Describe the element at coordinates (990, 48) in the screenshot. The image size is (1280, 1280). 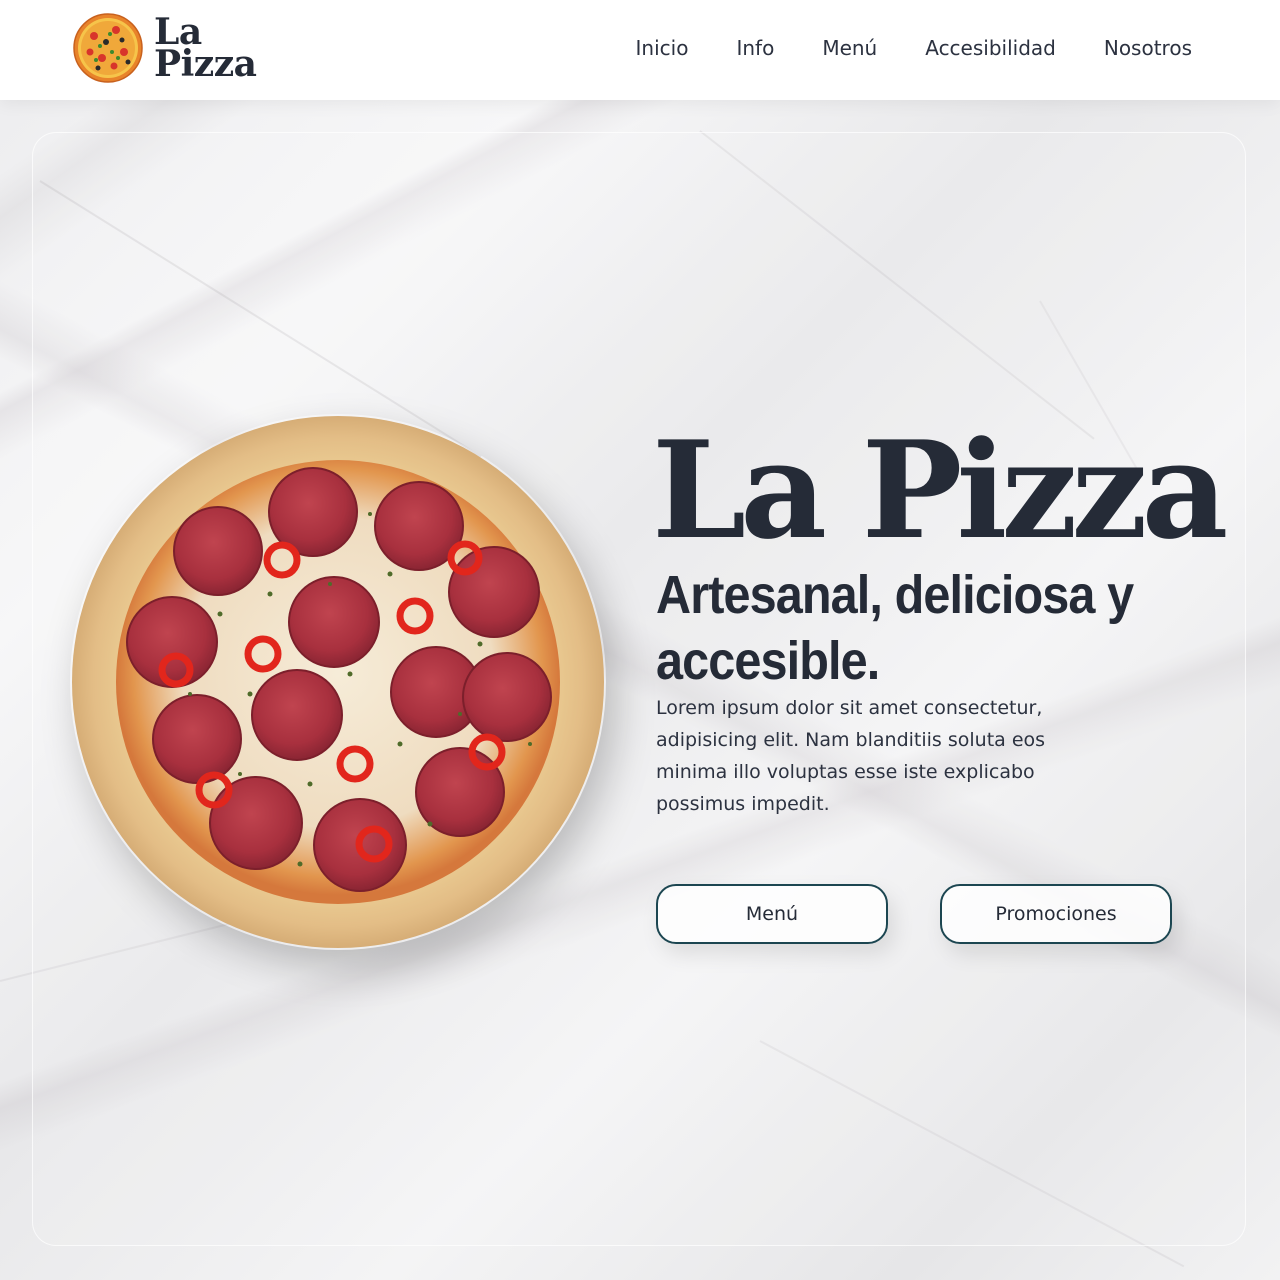
I see `nav-item-accesibilidad: Accesibilidad` at that location.